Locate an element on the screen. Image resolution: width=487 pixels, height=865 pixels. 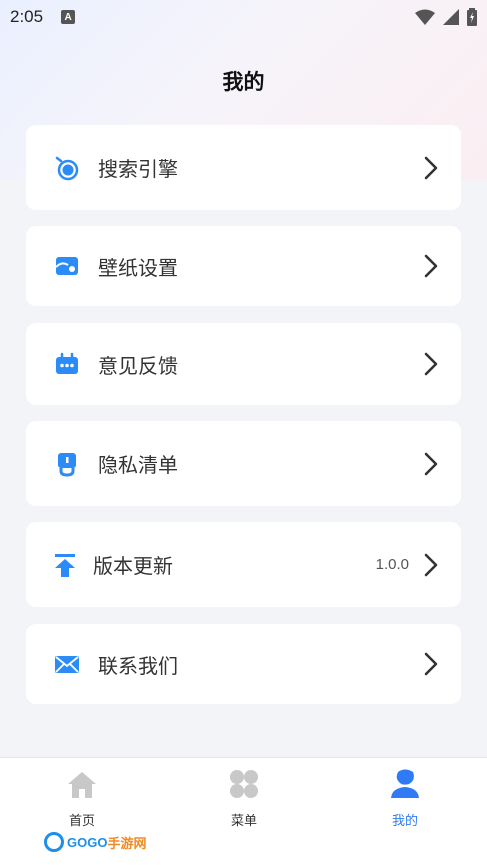
page-title: 我的 is located at coordinates (243, 82).